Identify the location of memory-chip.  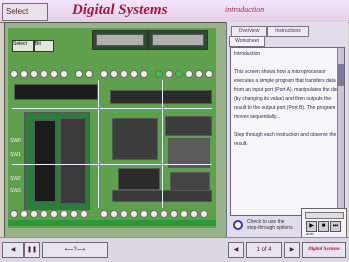
(56, 92).